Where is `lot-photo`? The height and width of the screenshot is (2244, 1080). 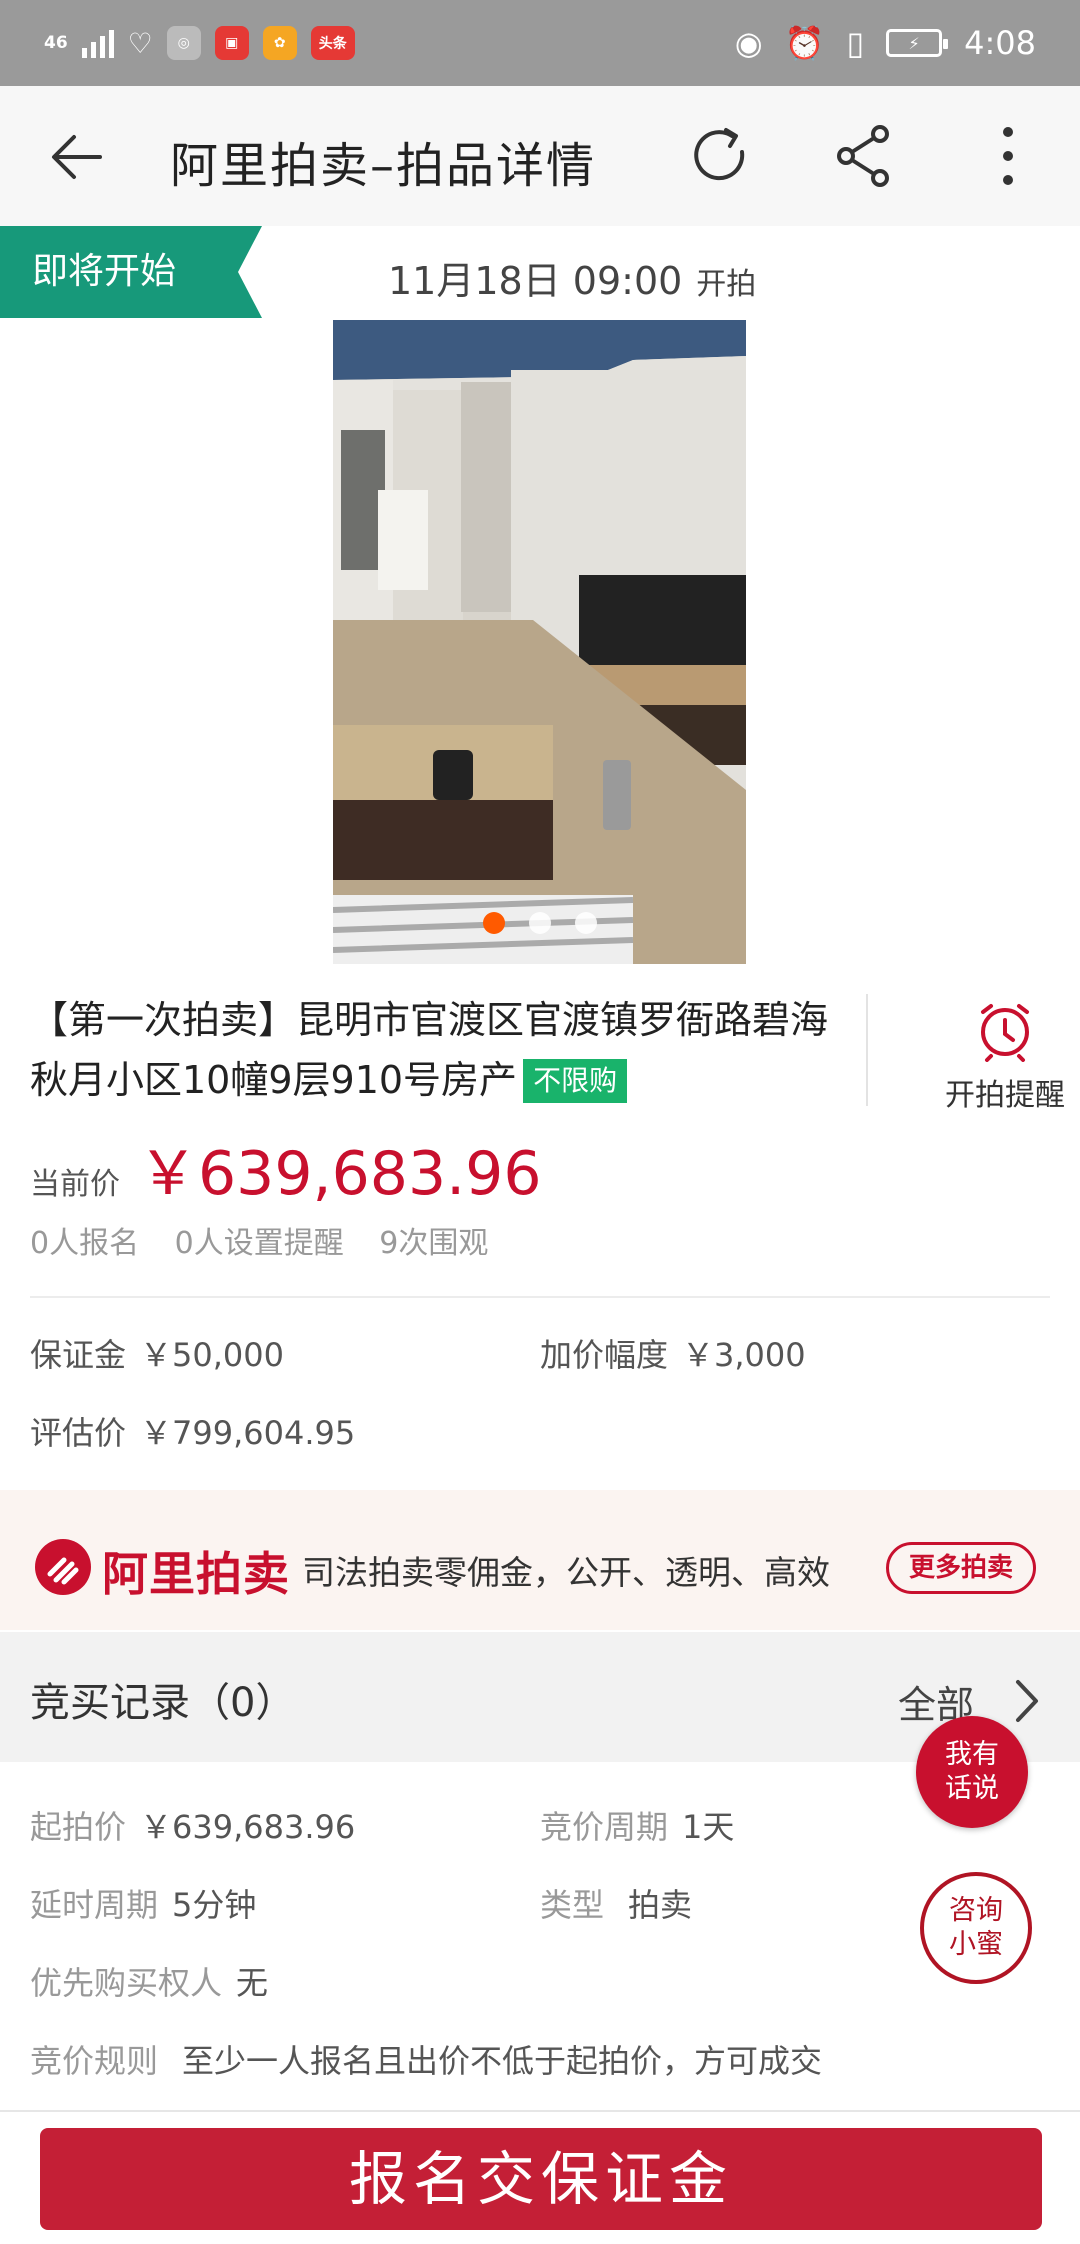
lot-photo is located at coordinates (539, 642).